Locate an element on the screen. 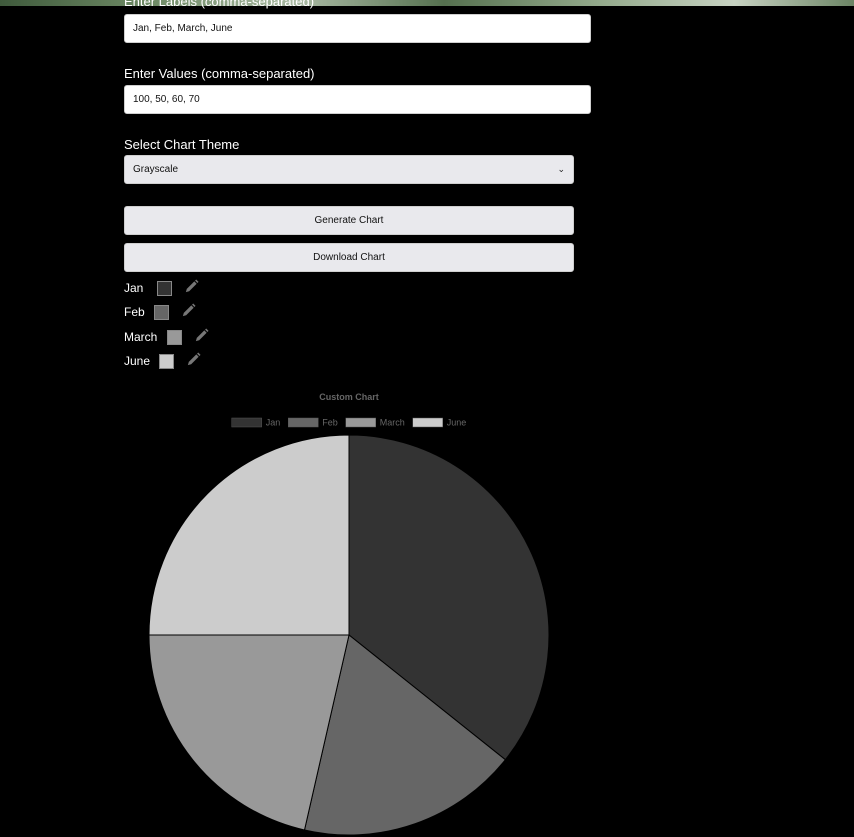 Image resolution: width=854 pixels, height=837 pixels. legend-label-jan: Jan is located at coordinates (273, 423).